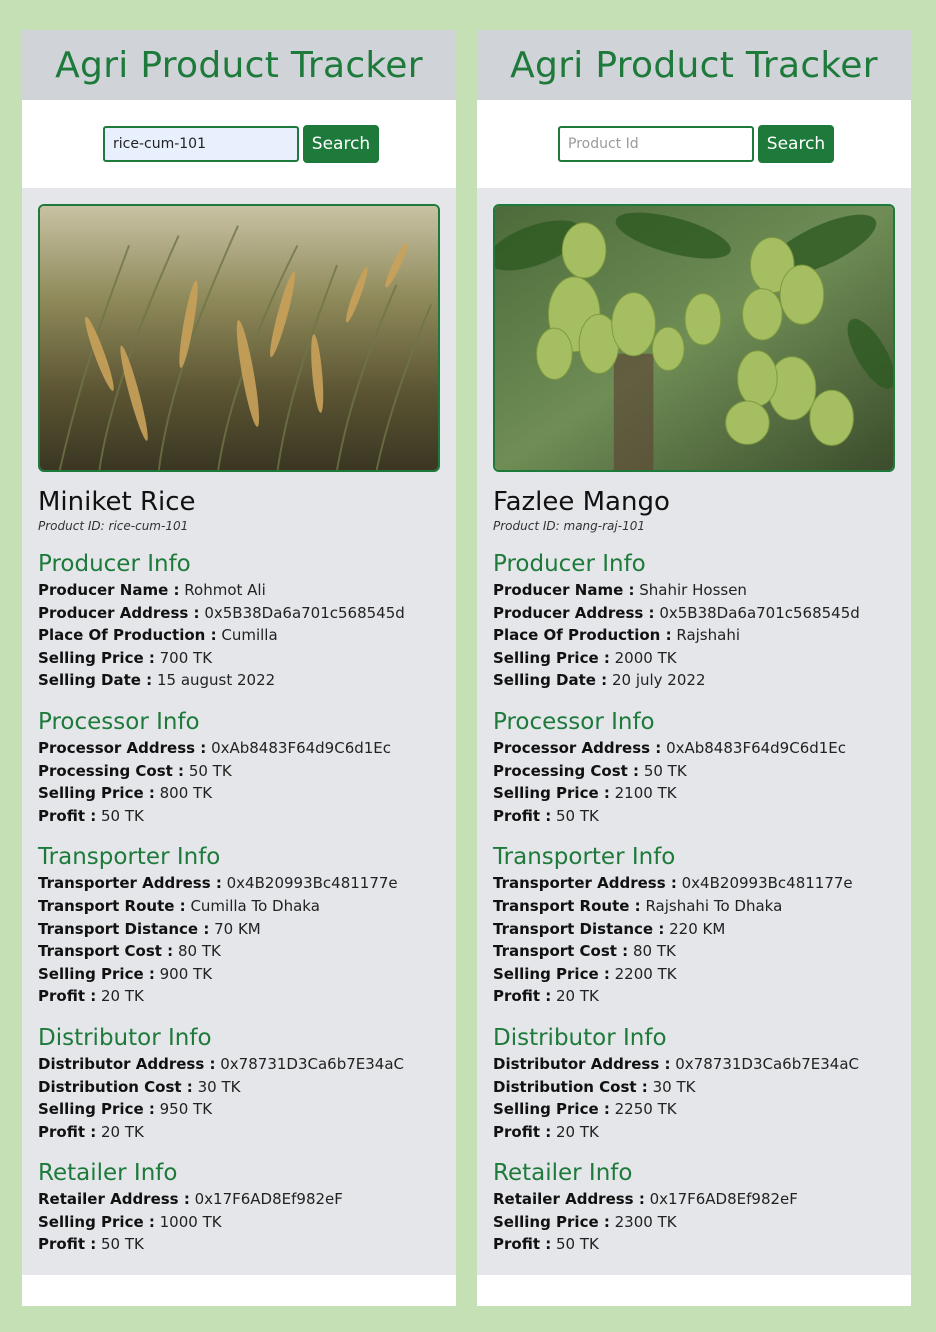  I want to click on product-name: Fazlee Mango, so click(581, 502).